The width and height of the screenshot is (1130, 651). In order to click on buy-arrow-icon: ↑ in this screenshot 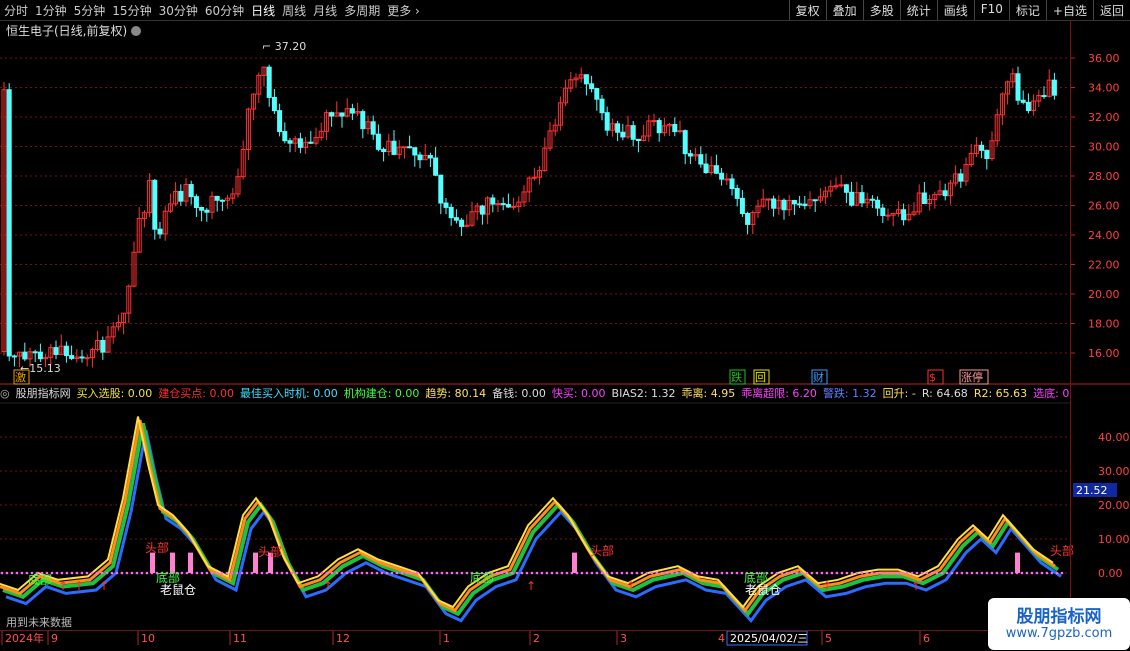, I will do `click(328, 586)`.